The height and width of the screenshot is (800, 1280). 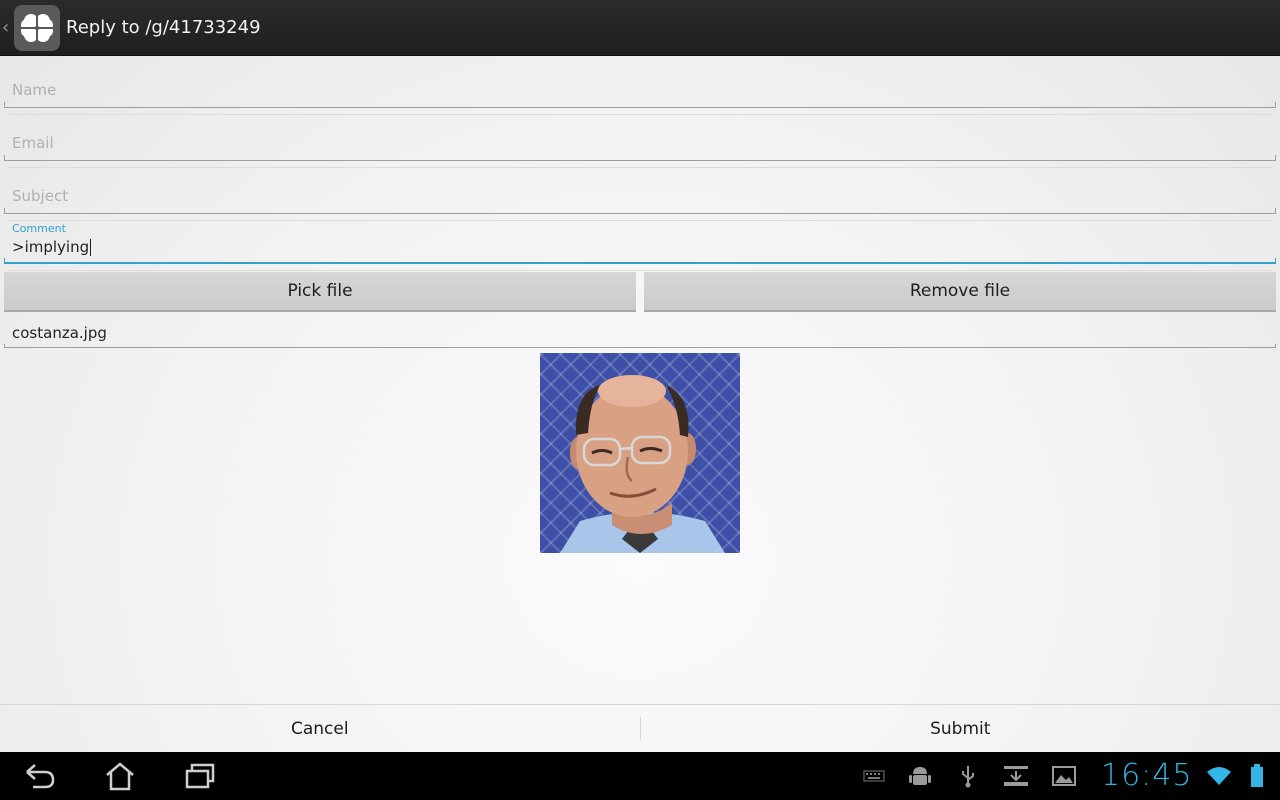 I want to click on comment-label: Comment, so click(x=39, y=228).